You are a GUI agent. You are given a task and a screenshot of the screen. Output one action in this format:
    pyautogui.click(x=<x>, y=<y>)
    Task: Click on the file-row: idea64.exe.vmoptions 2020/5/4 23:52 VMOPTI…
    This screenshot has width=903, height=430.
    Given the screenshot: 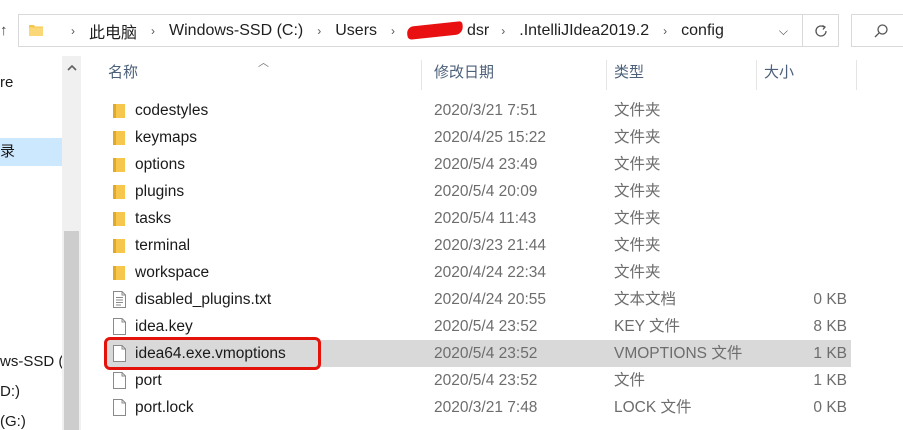 What is the action you would take?
    pyautogui.click(x=478, y=353)
    